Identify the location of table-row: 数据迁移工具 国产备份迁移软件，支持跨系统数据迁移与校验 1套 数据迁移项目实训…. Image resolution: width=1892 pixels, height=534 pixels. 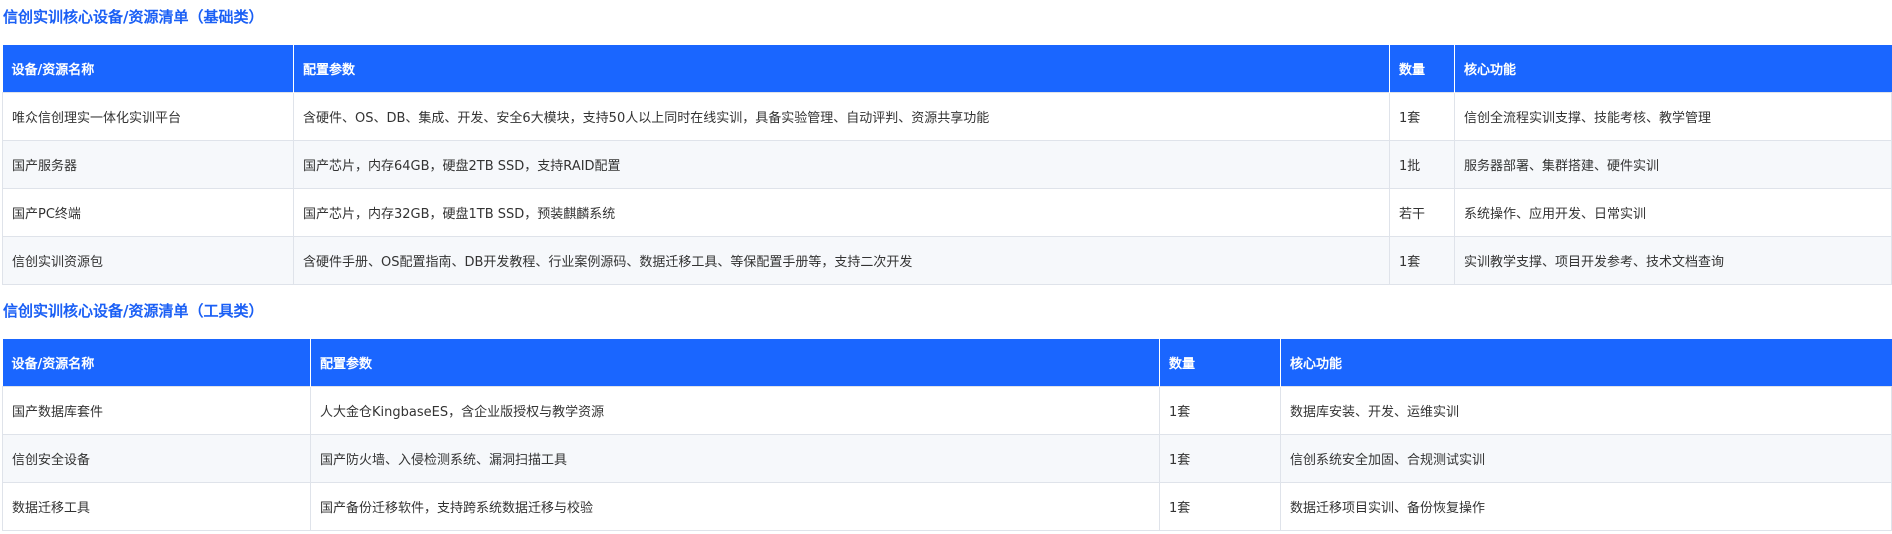
(947, 506).